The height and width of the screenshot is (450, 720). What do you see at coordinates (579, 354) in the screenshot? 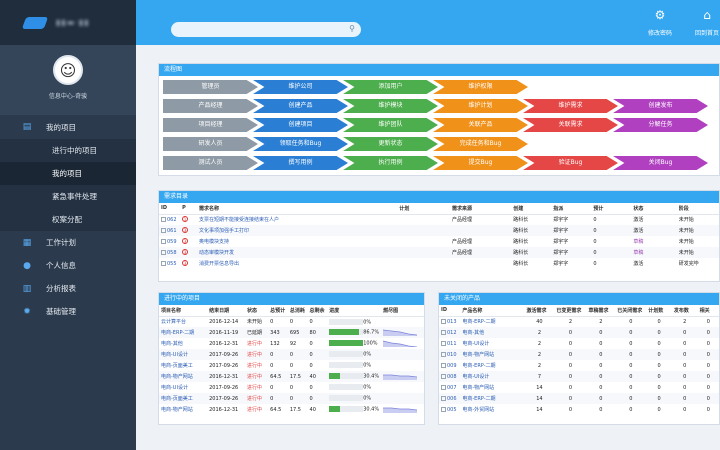
I see `table-row: 010 电商-物产网站 2 0 0 0 0 0 0` at bounding box center [579, 354].